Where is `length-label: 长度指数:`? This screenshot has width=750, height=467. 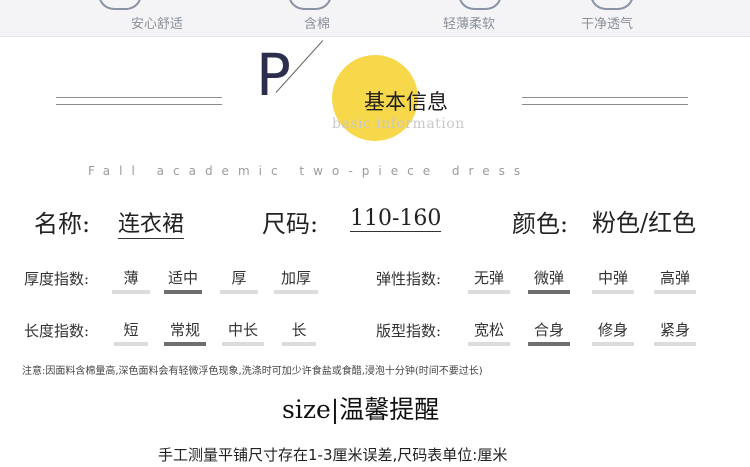
length-label: 长度指数: is located at coordinates (57, 331).